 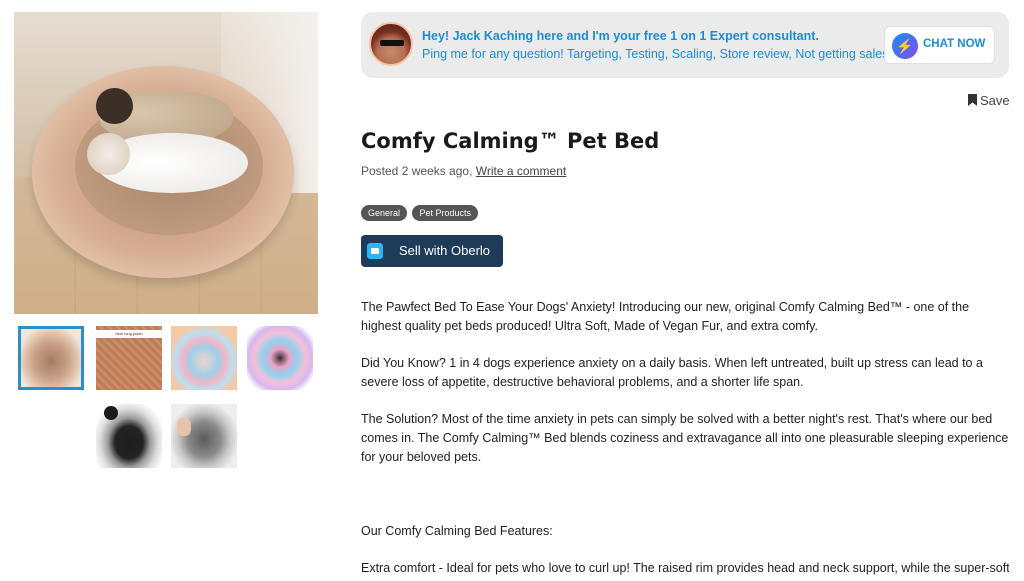 I want to click on messenger-icon: ⚡, so click(x=905, y=46).